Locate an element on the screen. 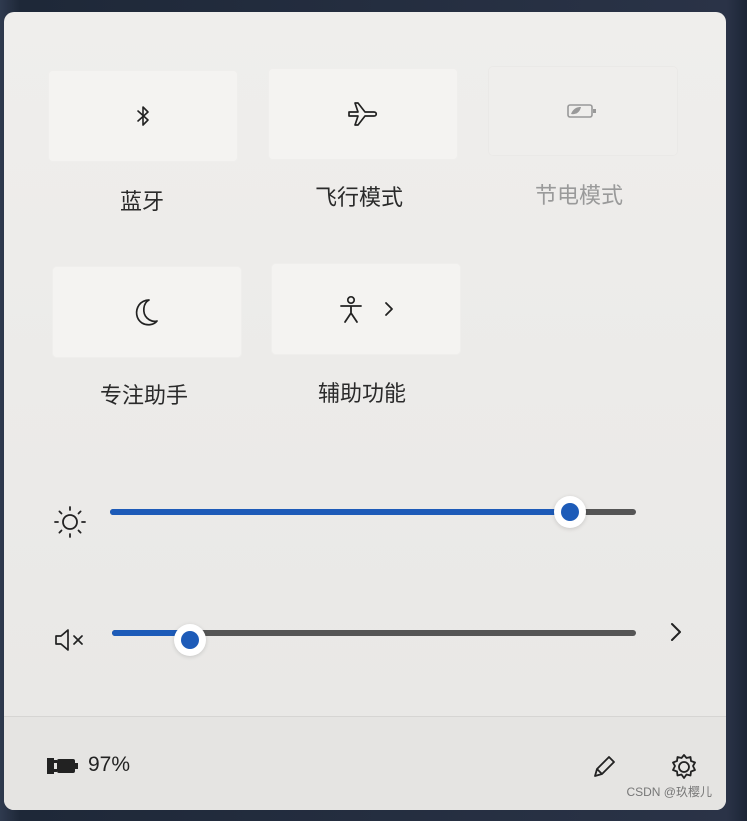 The width and height of the screenshot is (747, 821). accessibility-toggle is located at coordinates (366, 309).